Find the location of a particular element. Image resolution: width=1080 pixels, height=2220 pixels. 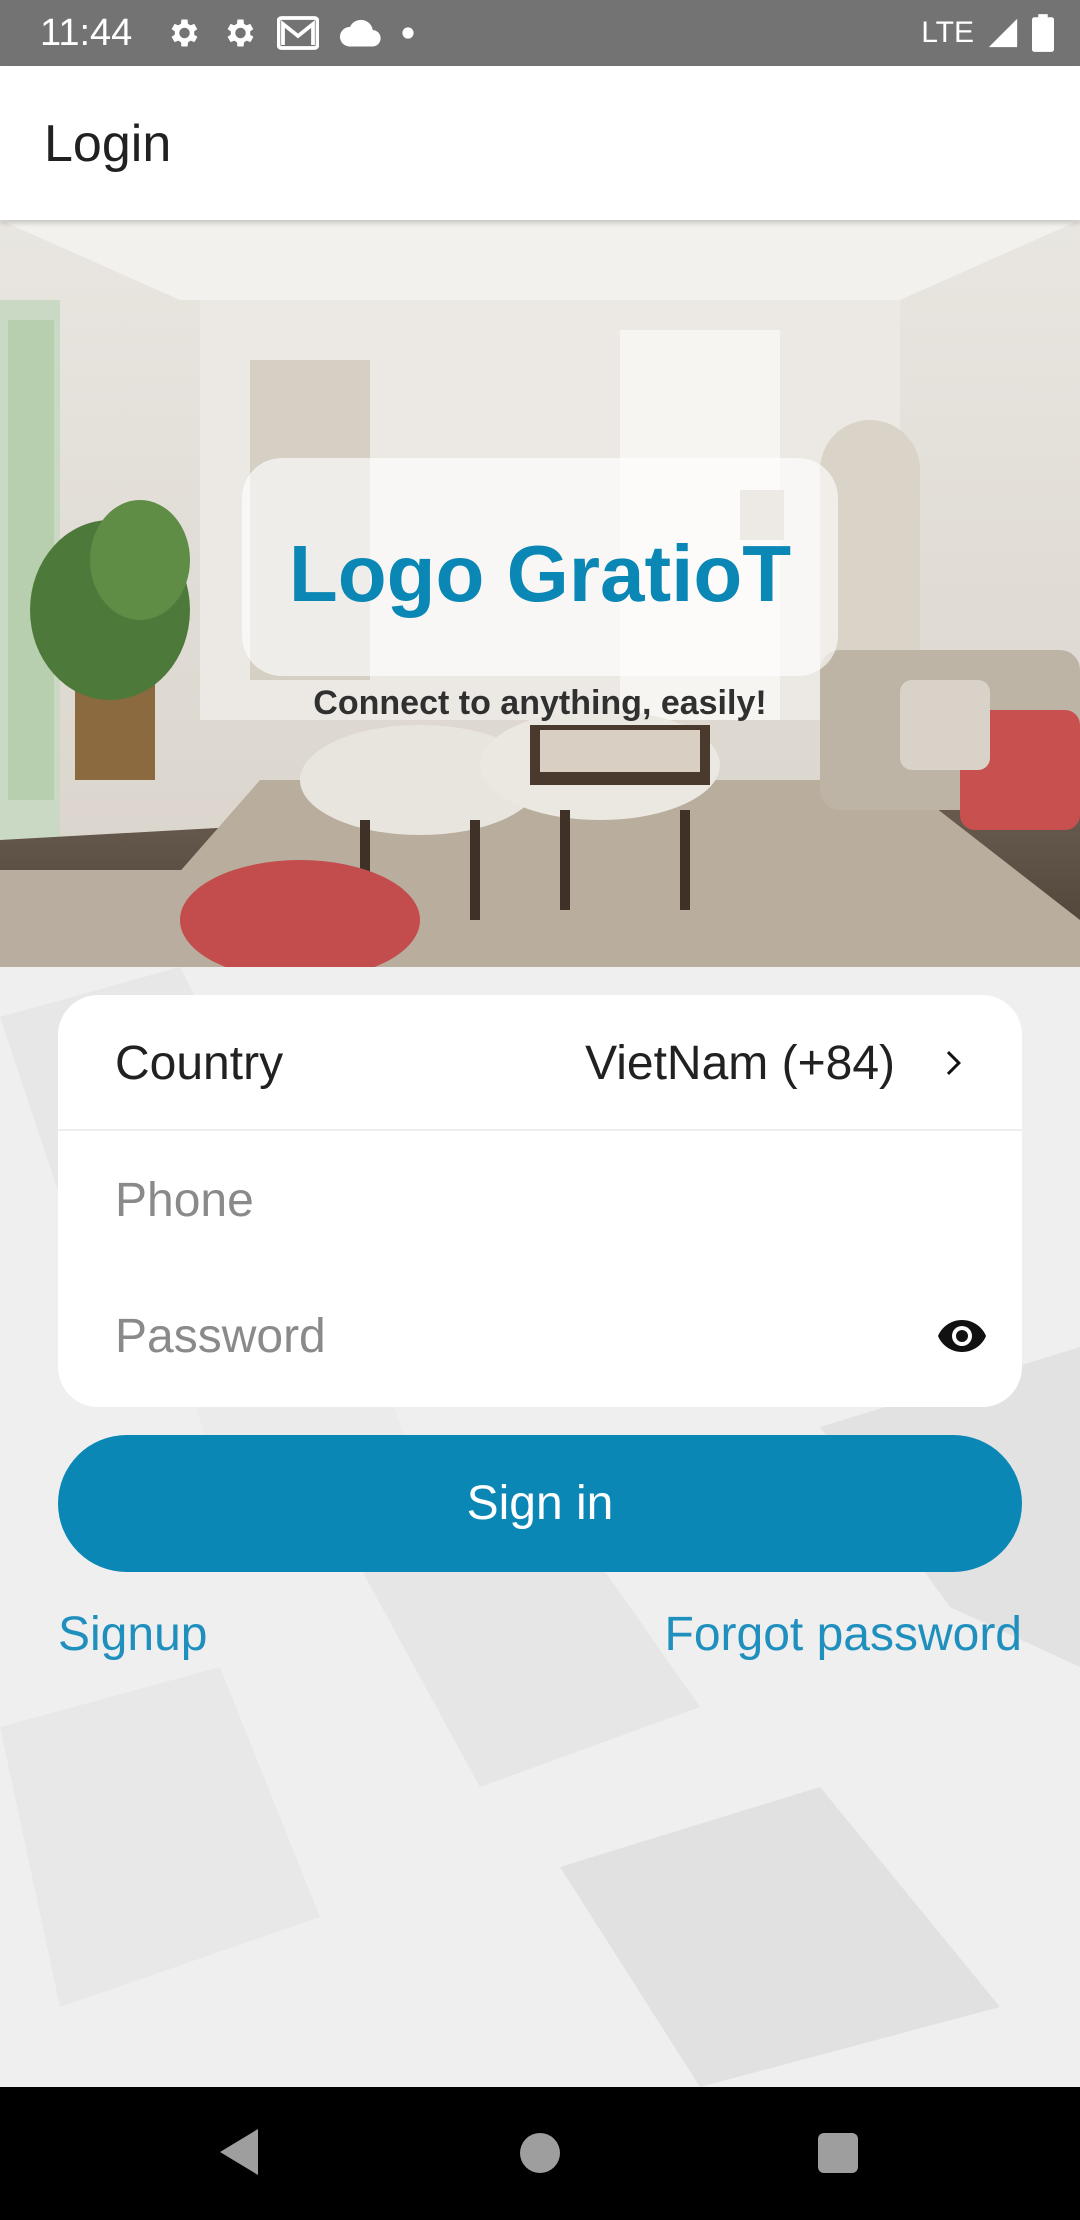

password-input: Password is located at coordinates (220, 1337).